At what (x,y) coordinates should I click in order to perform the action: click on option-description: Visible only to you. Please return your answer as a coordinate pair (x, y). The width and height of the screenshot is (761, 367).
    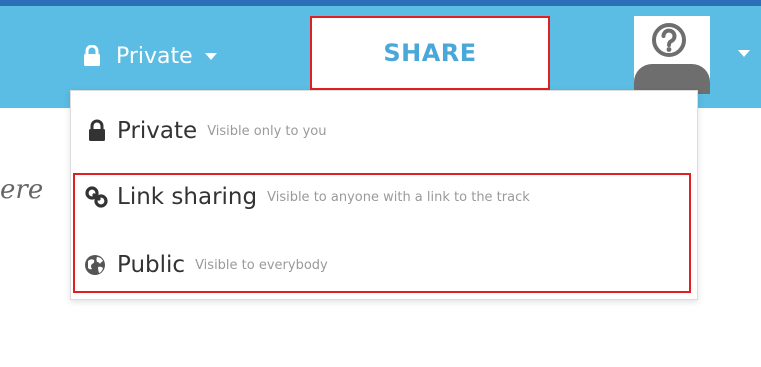
    Looking at the image, I should click on (267, 131).